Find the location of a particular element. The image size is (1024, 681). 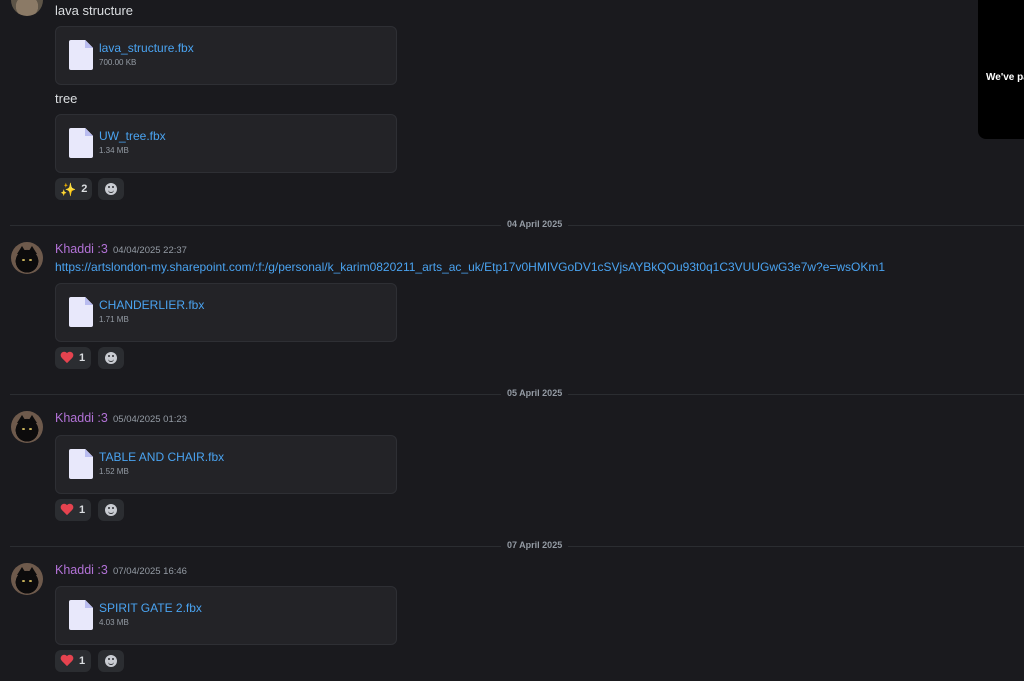

date-divider-label: 05 April 2025 is located at coordinates (535, 393).